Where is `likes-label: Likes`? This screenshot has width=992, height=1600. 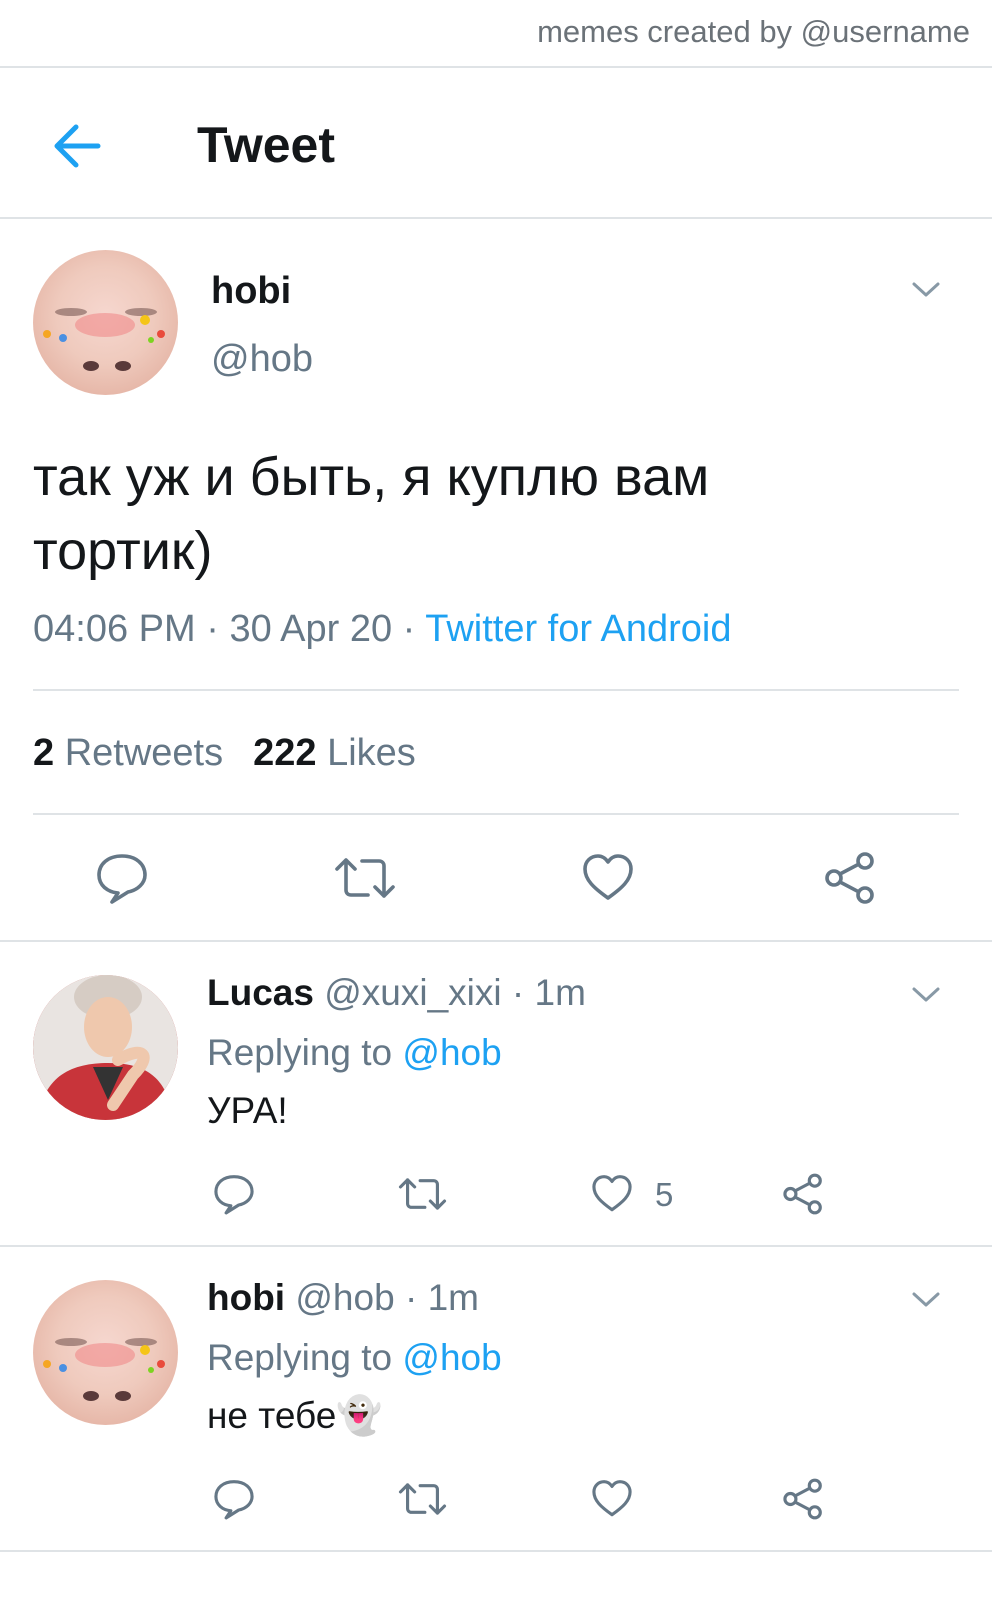
likes-label: Likes is located at coordinates (371, 753).